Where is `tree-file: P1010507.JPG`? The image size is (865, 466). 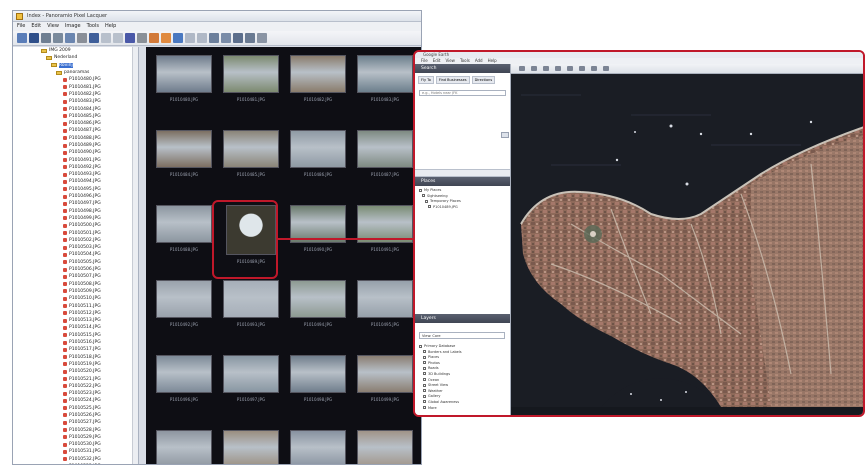 tree-file: P1010507.JPG is located at coordinates (75, 276).